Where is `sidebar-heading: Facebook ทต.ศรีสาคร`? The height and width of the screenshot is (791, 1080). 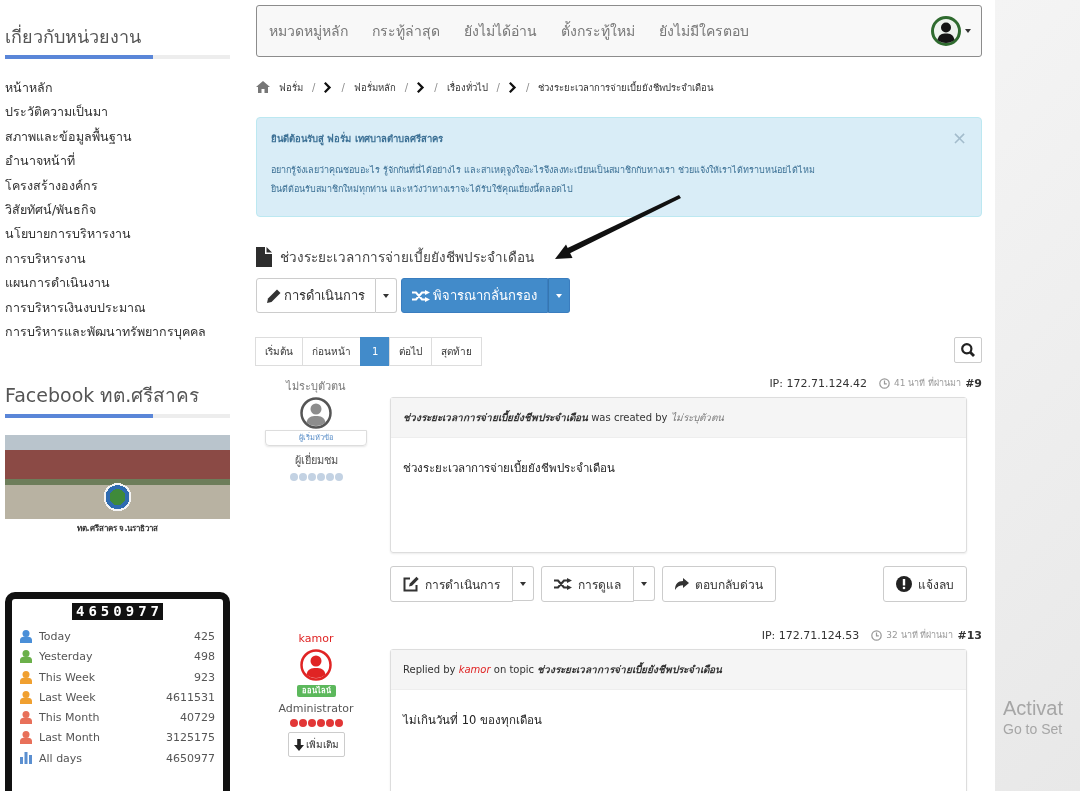 sidebar-heading: Facebook ทต.ศรีสาคร is located at coordinates (102, 396).